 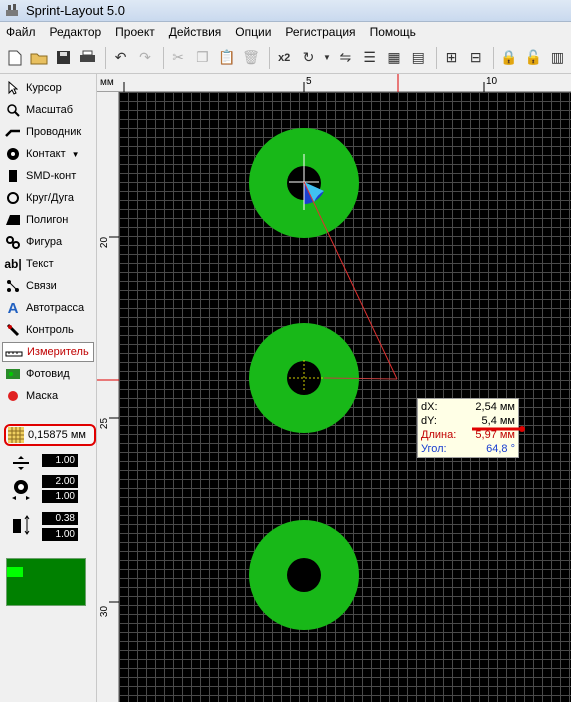 I want to click on tool-control: Контроль, so click(x=48, y=330).